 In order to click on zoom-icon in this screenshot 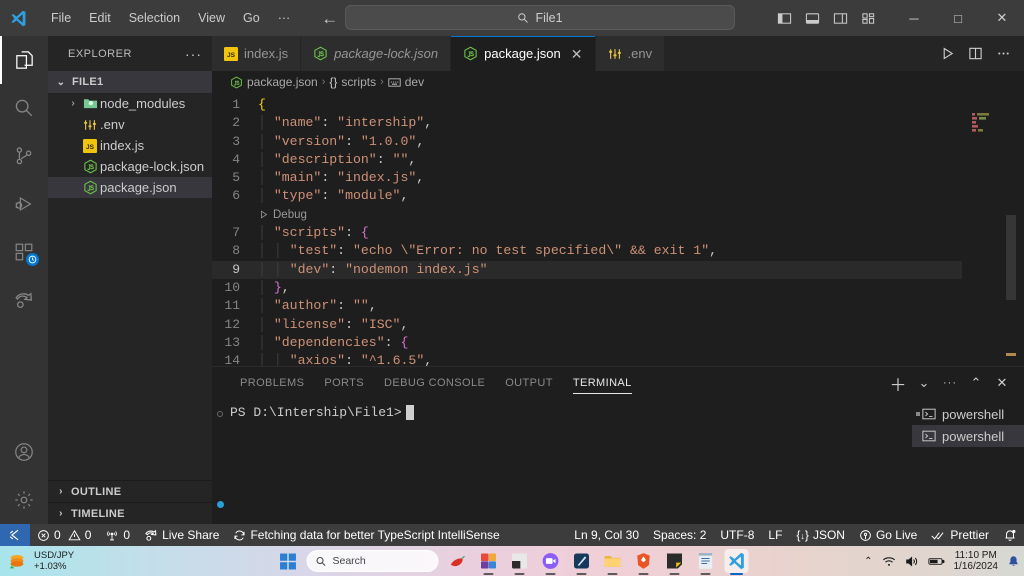, I will do `click(551, 562)`.